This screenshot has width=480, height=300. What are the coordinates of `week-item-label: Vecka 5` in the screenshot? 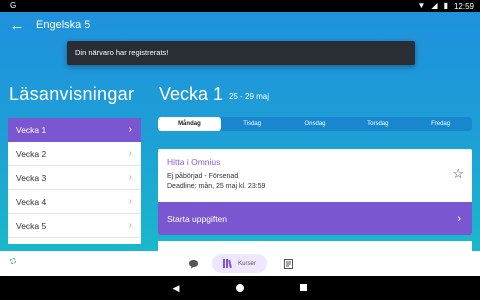 It's located at (31, 225).